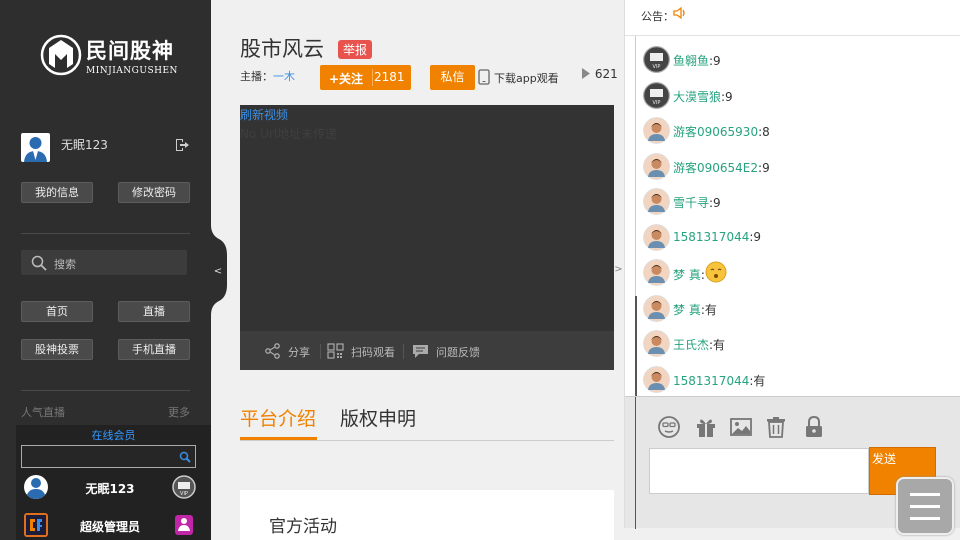  I want to click on chat-message-text: 大漠雪狼:9, so click(703, 96).